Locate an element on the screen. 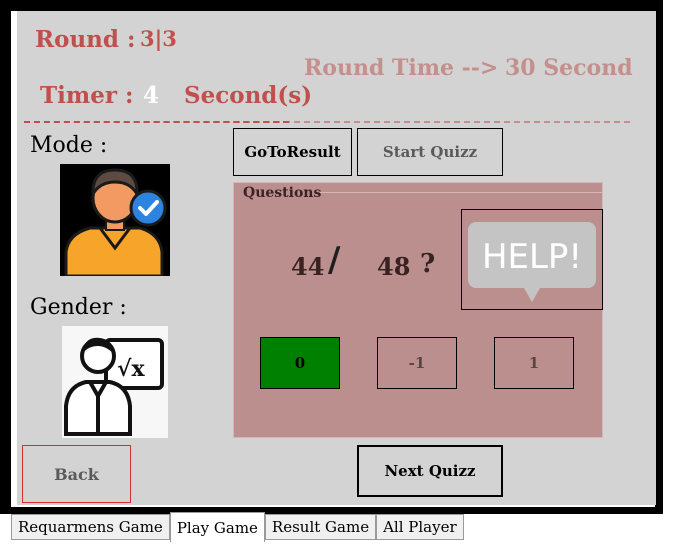 This screenshot has height=545, width=677. help-text: HELP! is located at coordinates (532, 257).